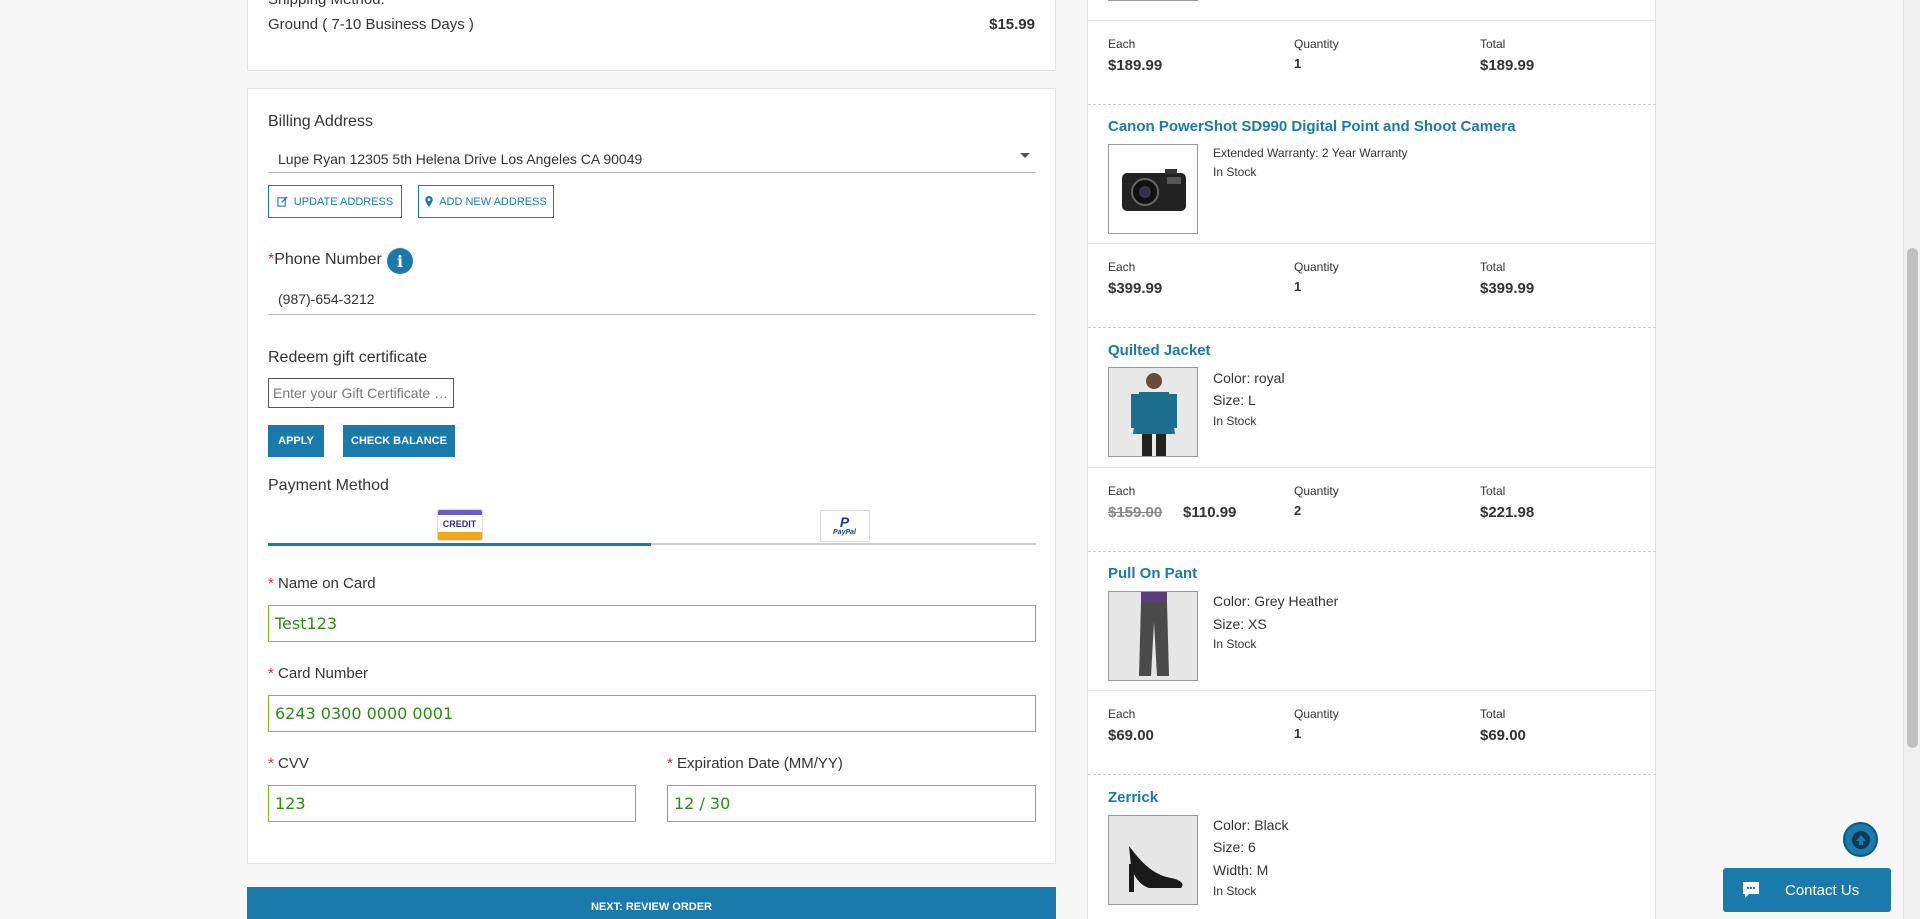 The width and height of the screenshot is (1920, 919). I want to click on update-address-label: UPDATE ADDRESS, so click(343, 201).